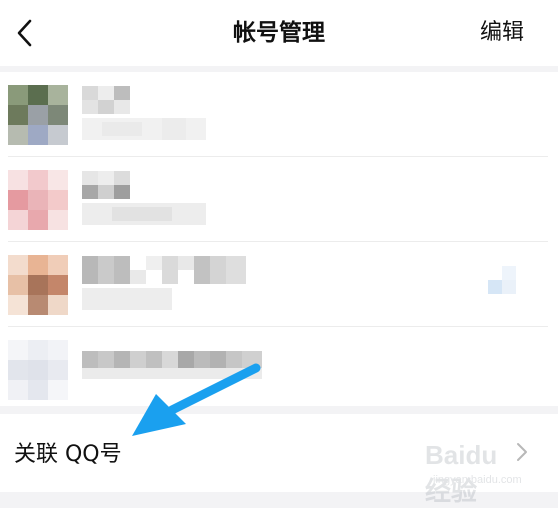  Describe the element at coordinates (502, 280) in the screenshot. I see `status-indicator-blurred` at that location.